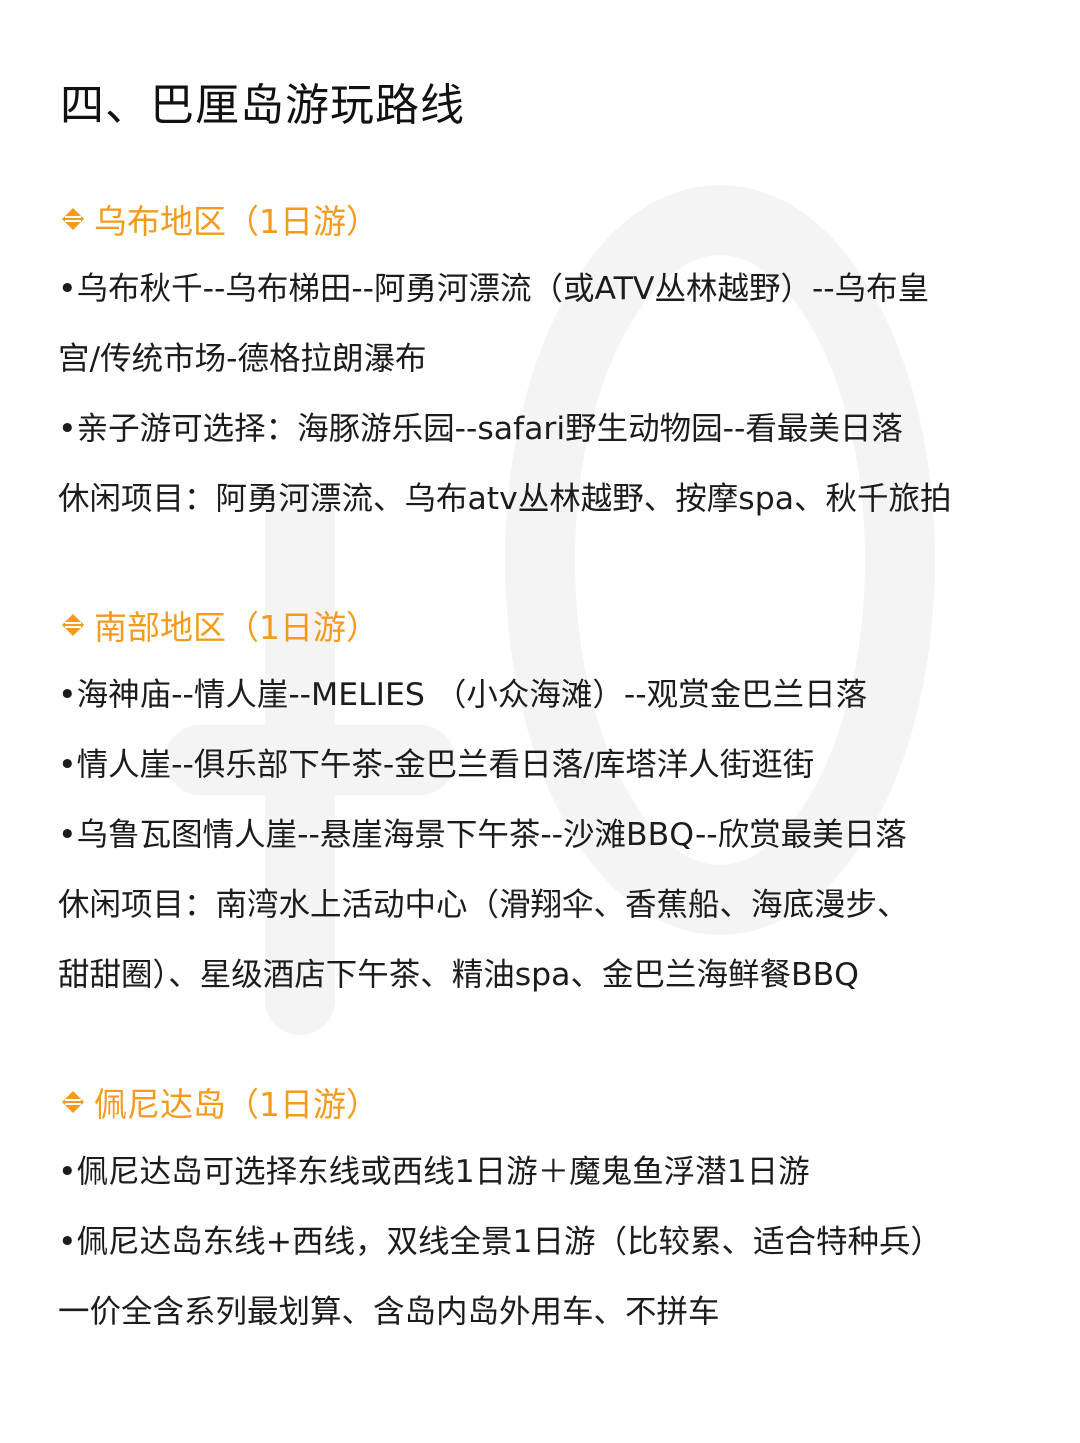 The width and height of the screenshot is (1080, 1443). I want to click on route-line: 休闲项目：阿勇河漂流、乌布atv丛林越野、按摩spa、秋千旅拍, so click(505, 499).